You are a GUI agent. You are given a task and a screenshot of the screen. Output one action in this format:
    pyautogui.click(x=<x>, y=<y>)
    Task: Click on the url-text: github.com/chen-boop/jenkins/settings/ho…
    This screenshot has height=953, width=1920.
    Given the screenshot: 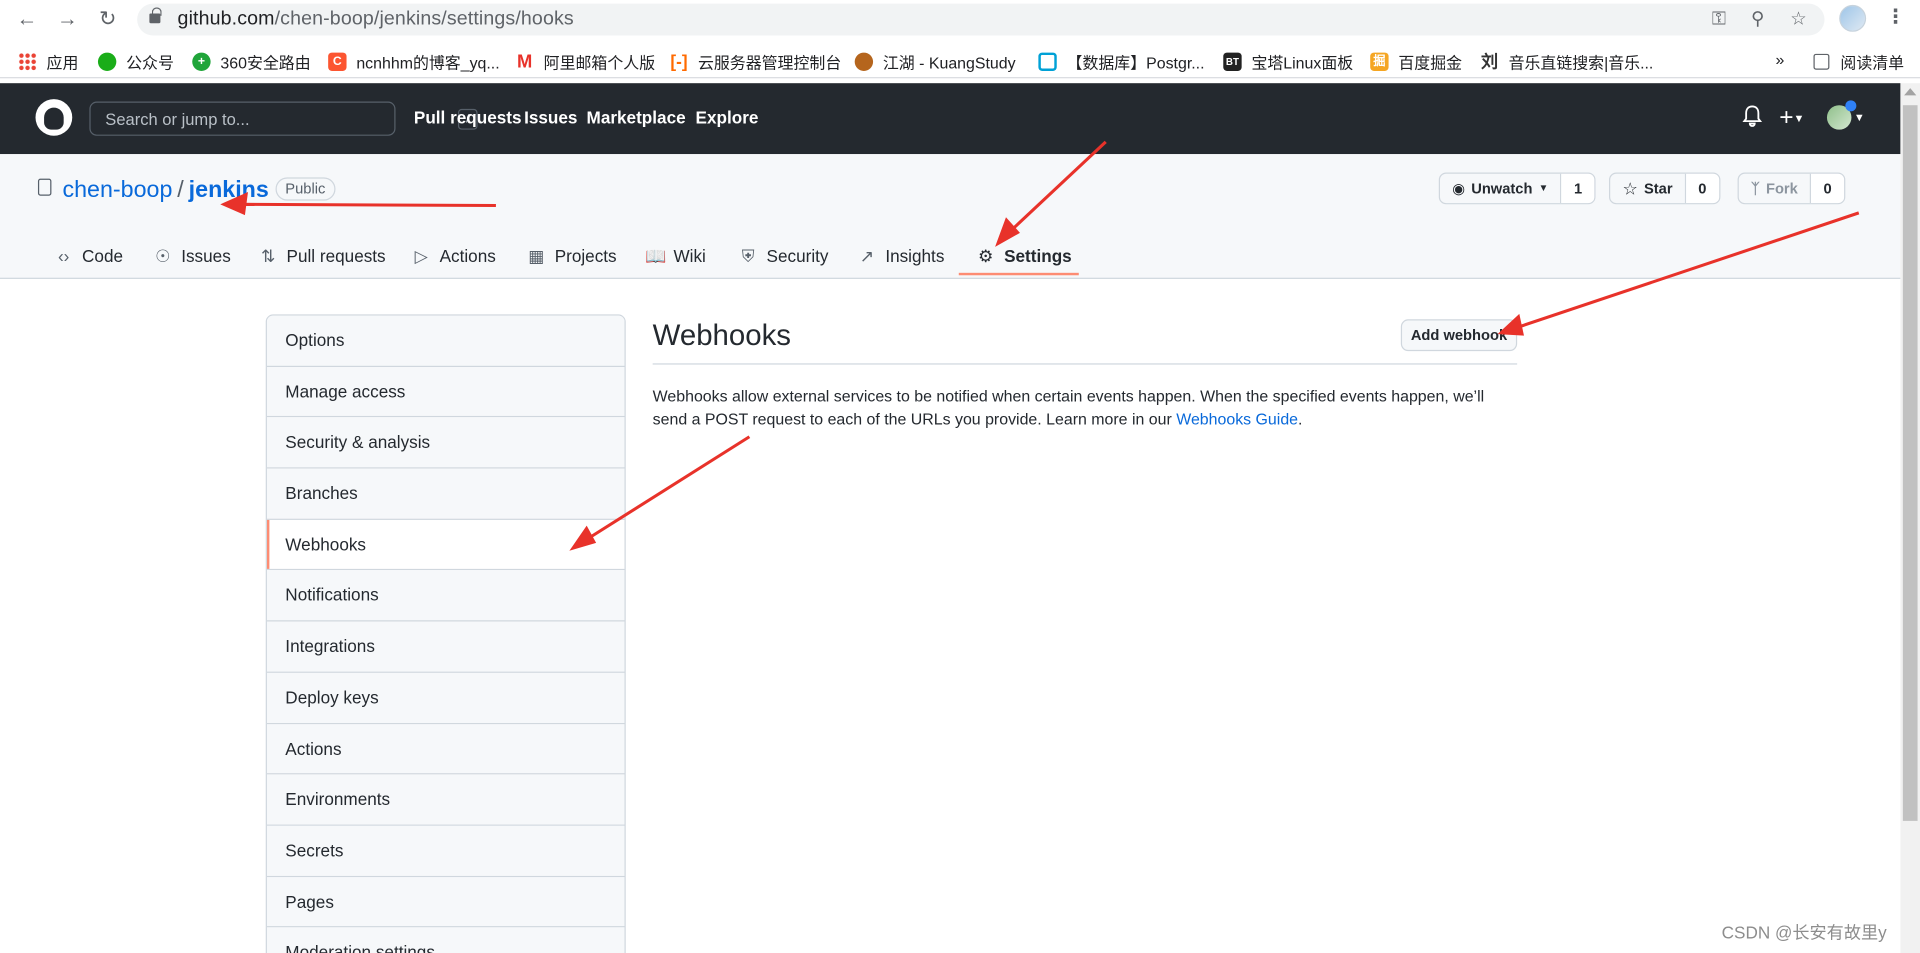 What is the action you would take?
    pyautogui.click(x=376, y=20)
    